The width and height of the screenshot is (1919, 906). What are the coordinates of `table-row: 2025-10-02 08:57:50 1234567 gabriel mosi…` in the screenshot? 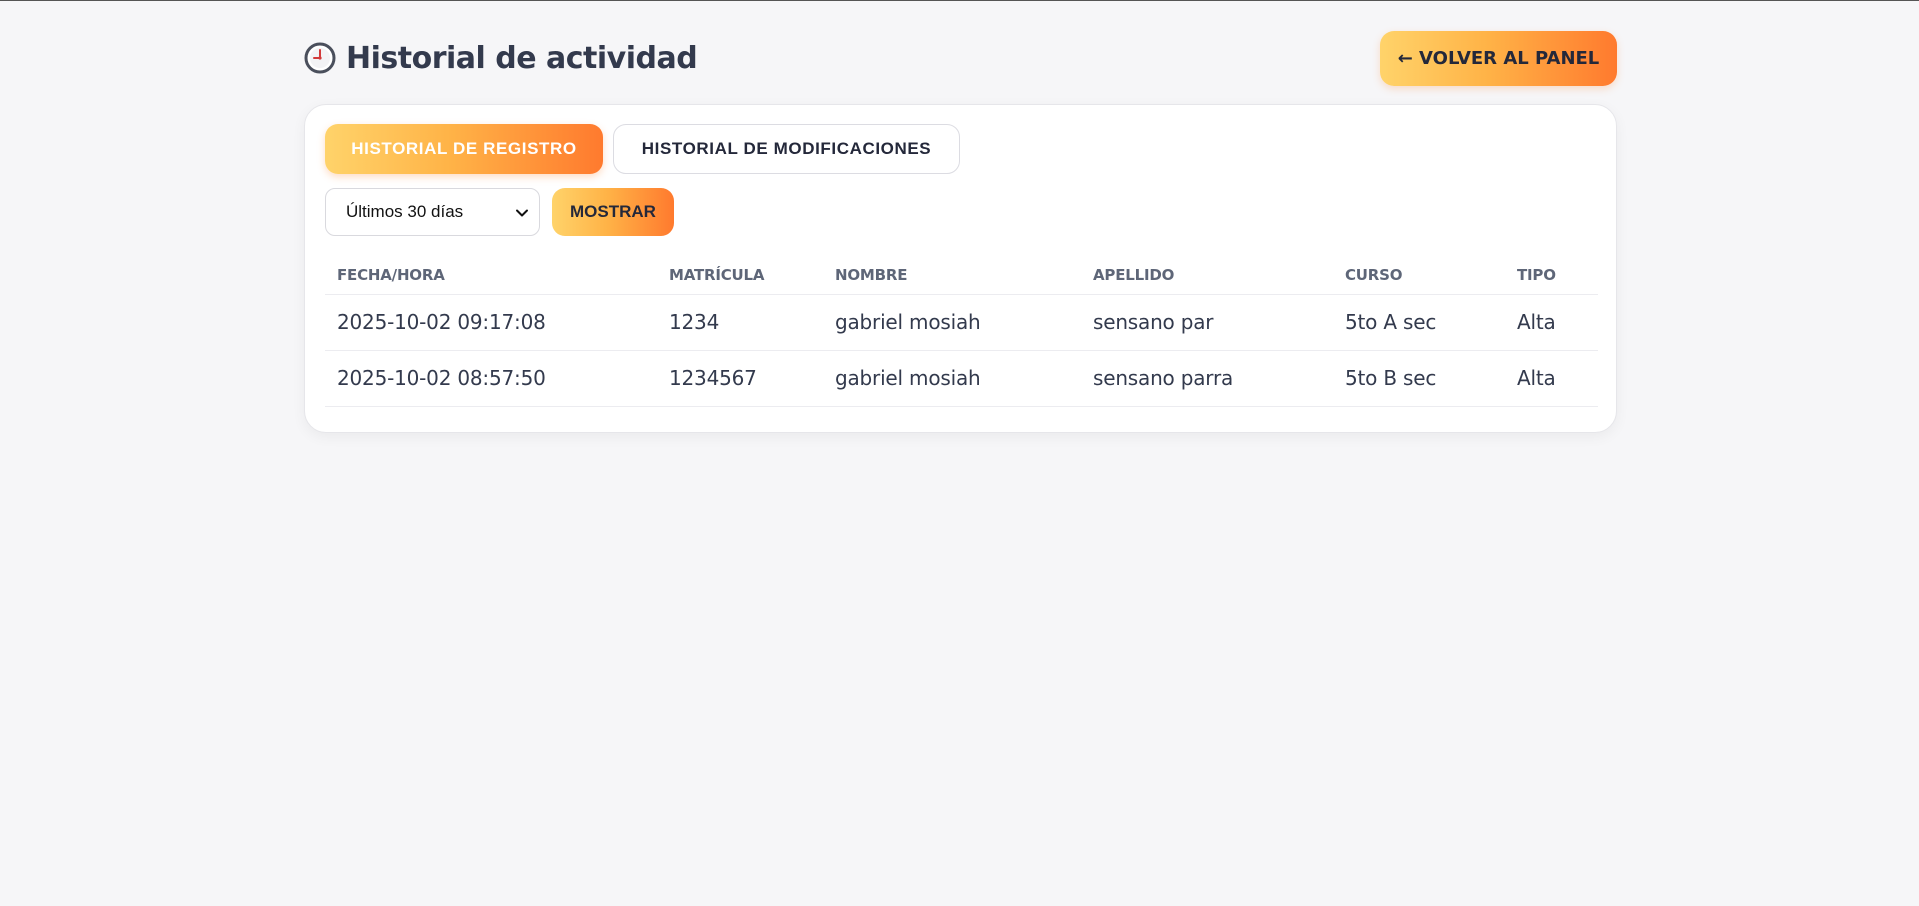 It's located at (961, 378).